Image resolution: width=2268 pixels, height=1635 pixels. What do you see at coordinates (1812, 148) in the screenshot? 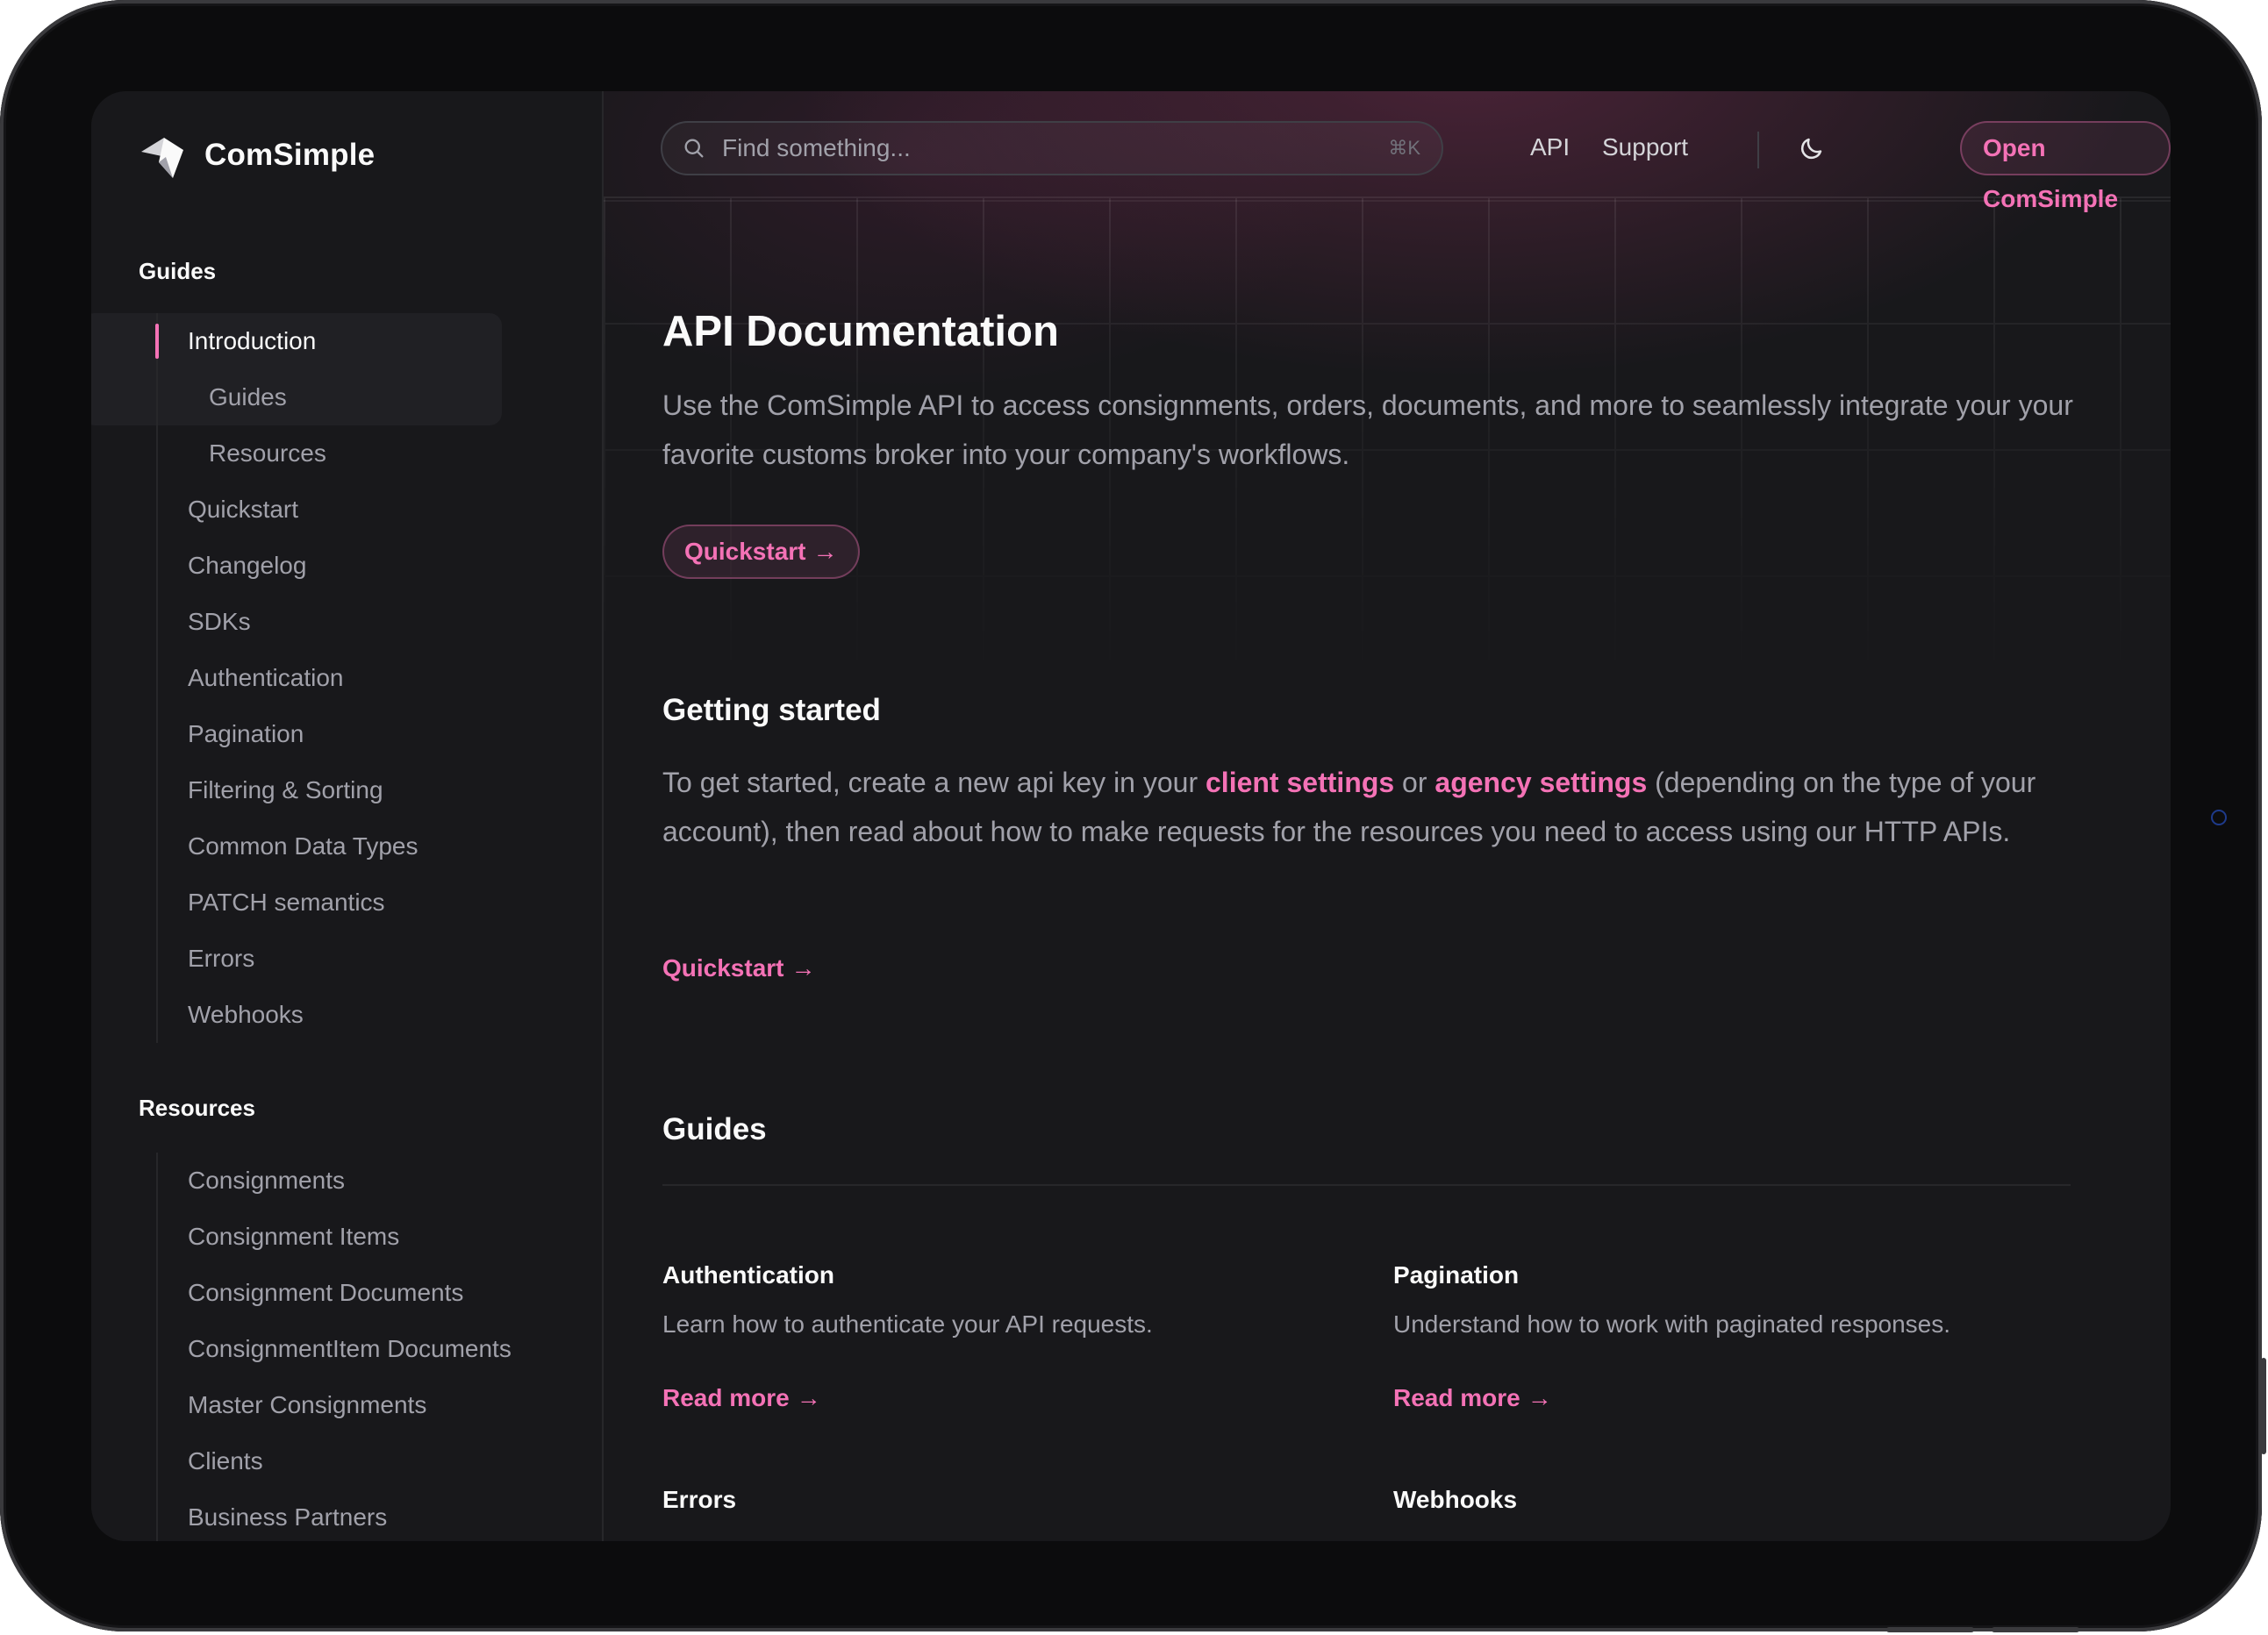
I see `moon-icon` at bounding box center [1812, 148].